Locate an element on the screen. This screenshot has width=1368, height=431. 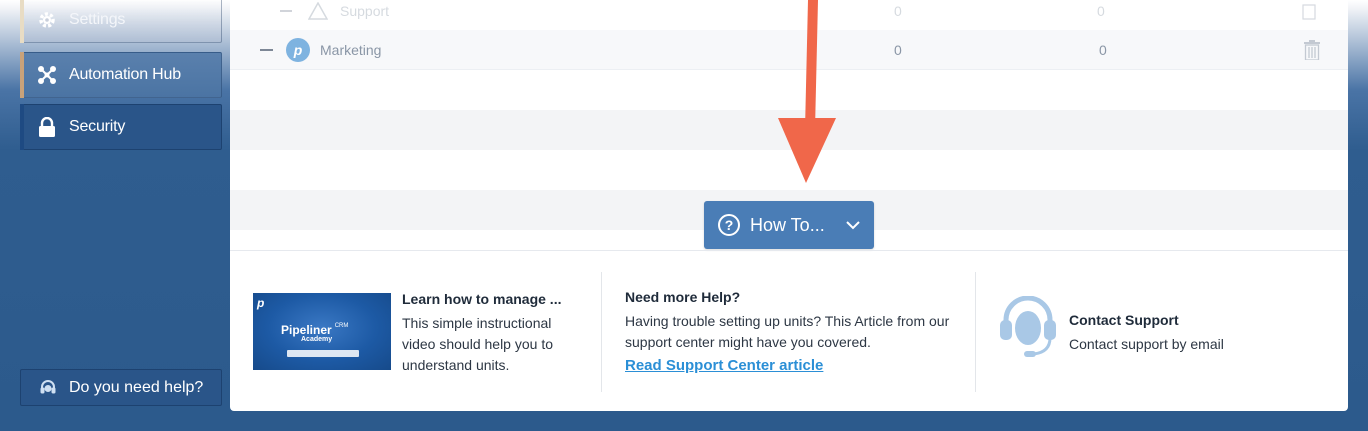
sidebar-item-security: Security is located at coordinates (121, 127).